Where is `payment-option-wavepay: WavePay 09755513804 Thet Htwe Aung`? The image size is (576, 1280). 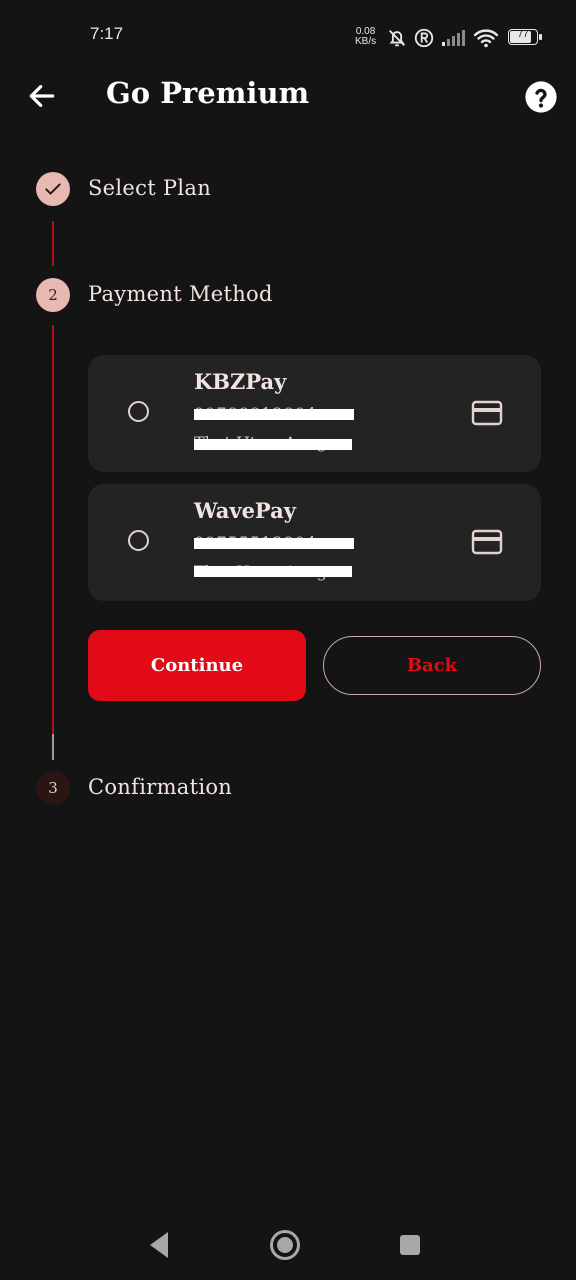 payment-option-wavepay: WavePay 09755513804 Thet Htwe Aung is located at coordinates (314, 542).